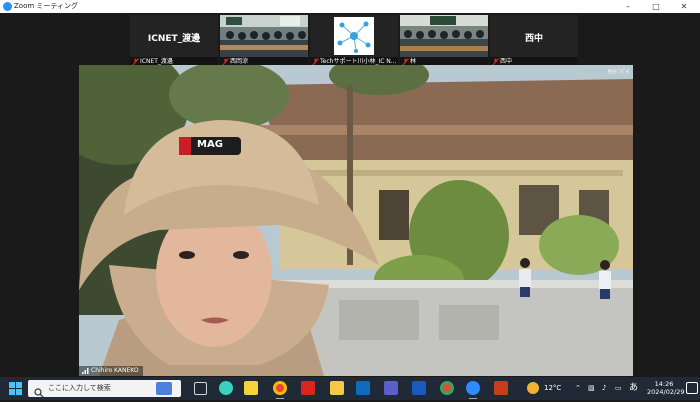 The height and width of the screenshot is (402, 700). What do you see at coordinates (692, 388) in the screenshot?
I see `notification-icon` at bounding box center [692, 388].